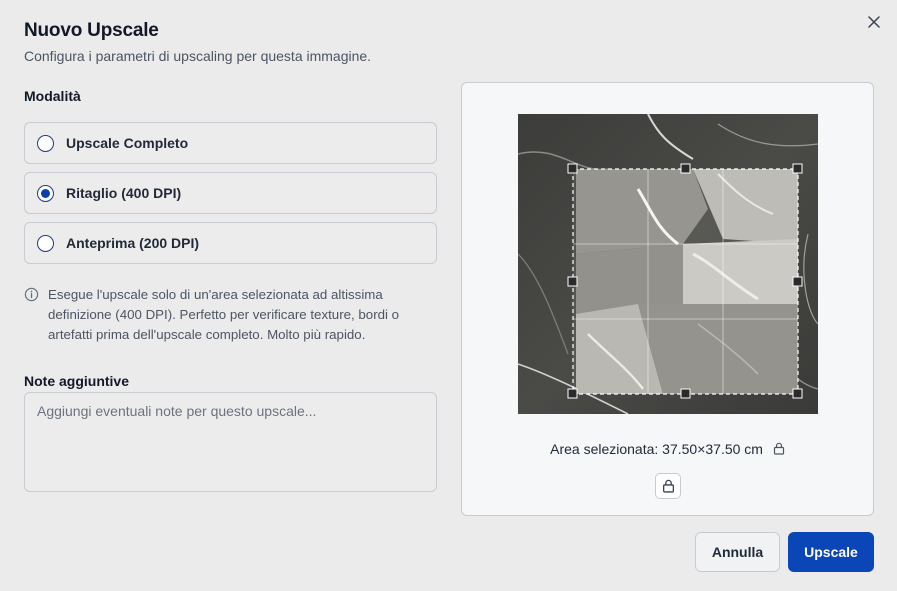 The height and width of the screenshot is (591, 897). What do you see at coordinates (124, 193) in the screenshot?
I see `mode-option-label: Ritaglio (400 DPI)` at bounding box center [124, 193].